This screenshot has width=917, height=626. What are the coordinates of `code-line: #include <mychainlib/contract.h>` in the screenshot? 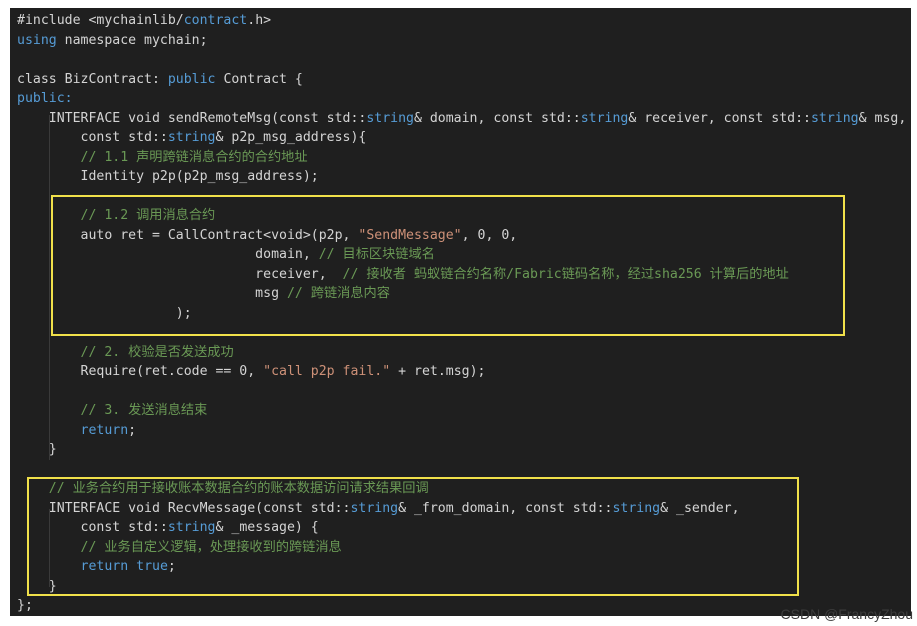 It's located at (464, 21).